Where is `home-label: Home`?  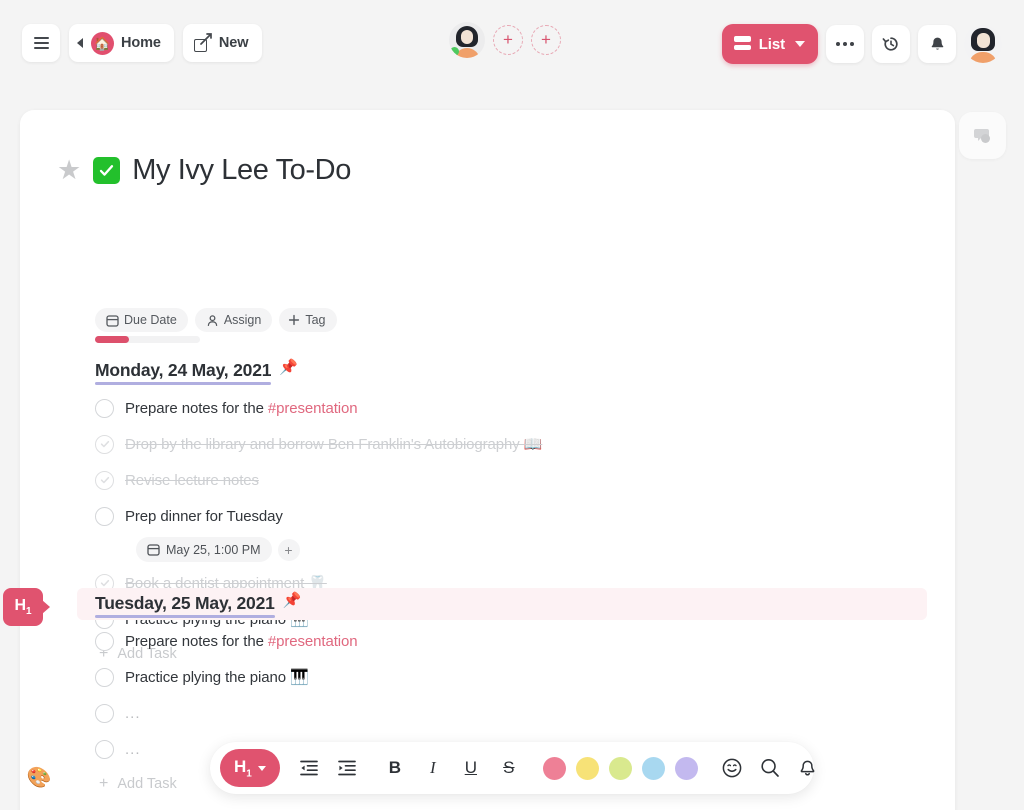
home-label: Home is located at coordinates (141, 43).